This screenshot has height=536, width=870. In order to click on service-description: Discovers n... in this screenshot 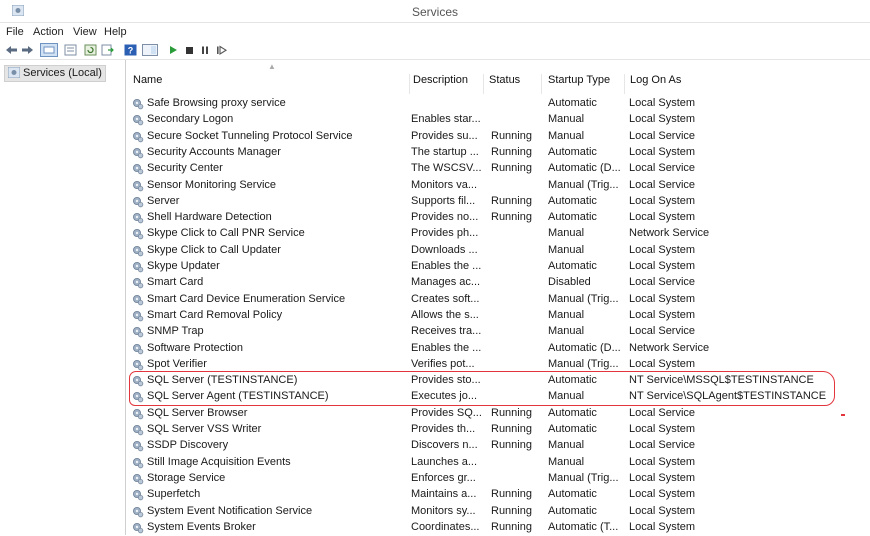, I will do `click(444, 445)`.